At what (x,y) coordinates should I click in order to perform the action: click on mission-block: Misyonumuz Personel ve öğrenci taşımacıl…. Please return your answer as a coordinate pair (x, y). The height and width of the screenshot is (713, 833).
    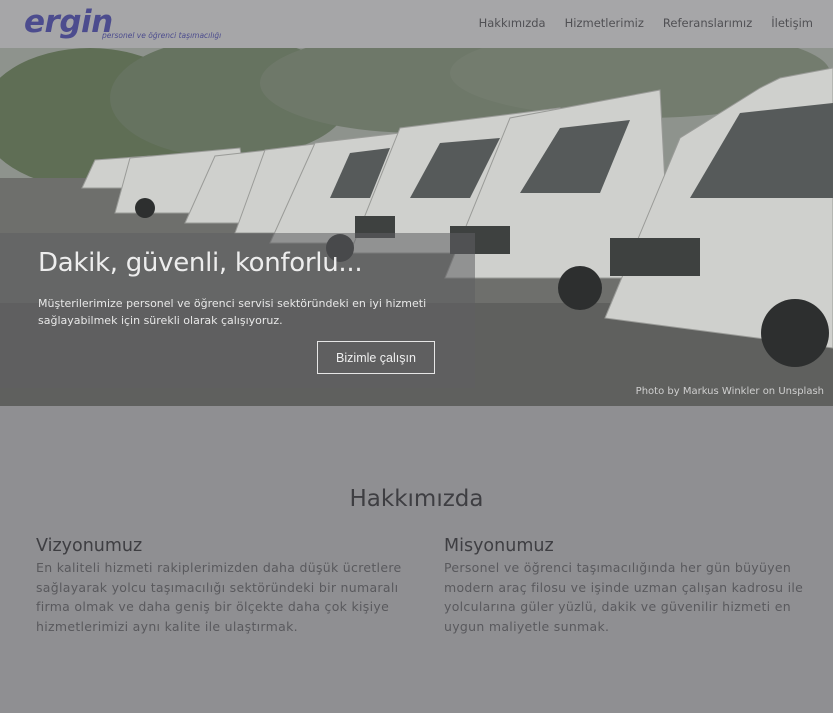
    Looking at the image, I should click on (629, 585).